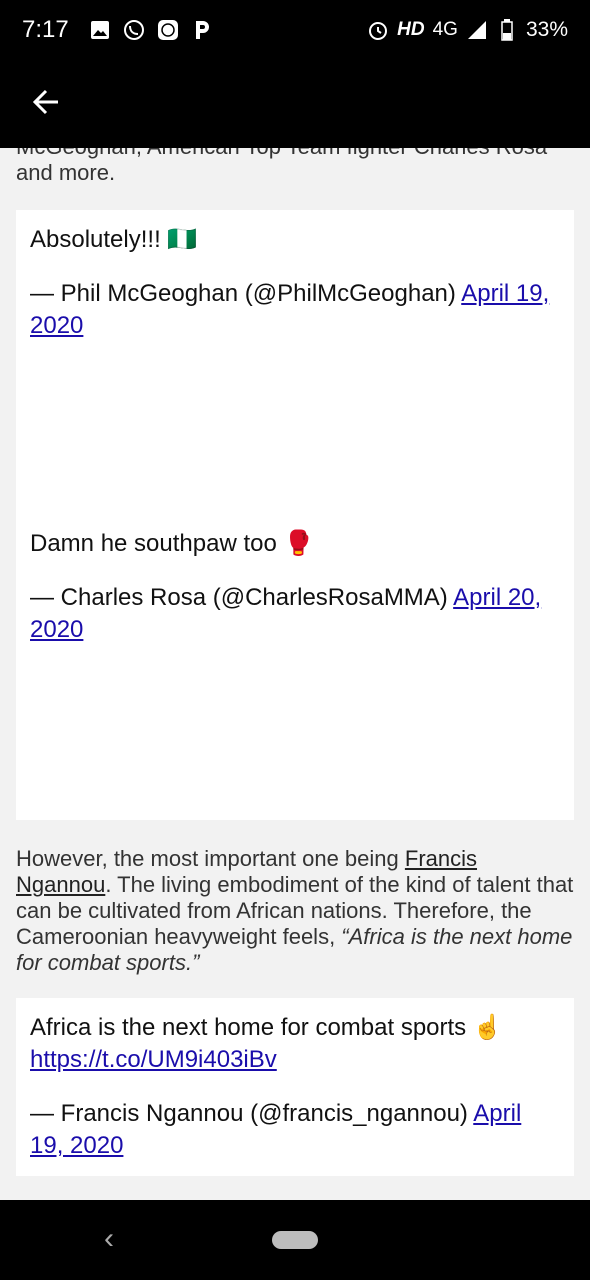 The height and width of the screenshot is (1280, 590). What do you see at coordinates (239, 597) in the screenshot?
I see `tweet-author: — Charles Rosa (@CharlesRosaMMA)` at bounding box center [239, 597].